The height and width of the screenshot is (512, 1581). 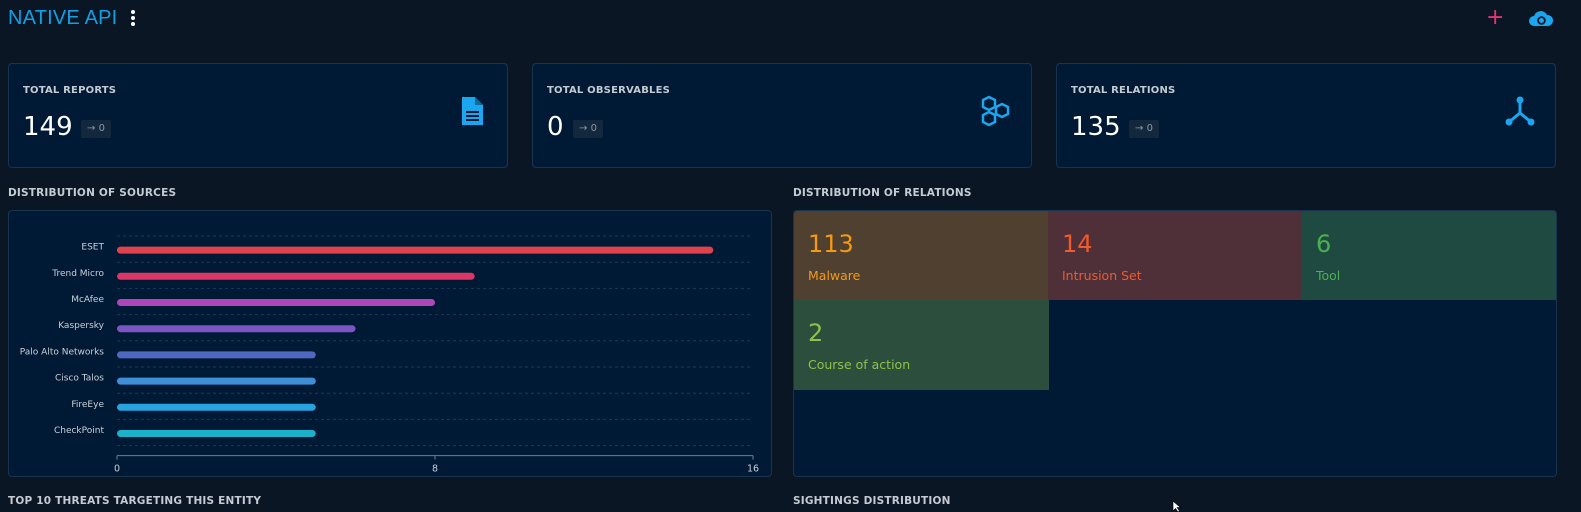 I want to click on bar-eset, so click(x=415, y=250).